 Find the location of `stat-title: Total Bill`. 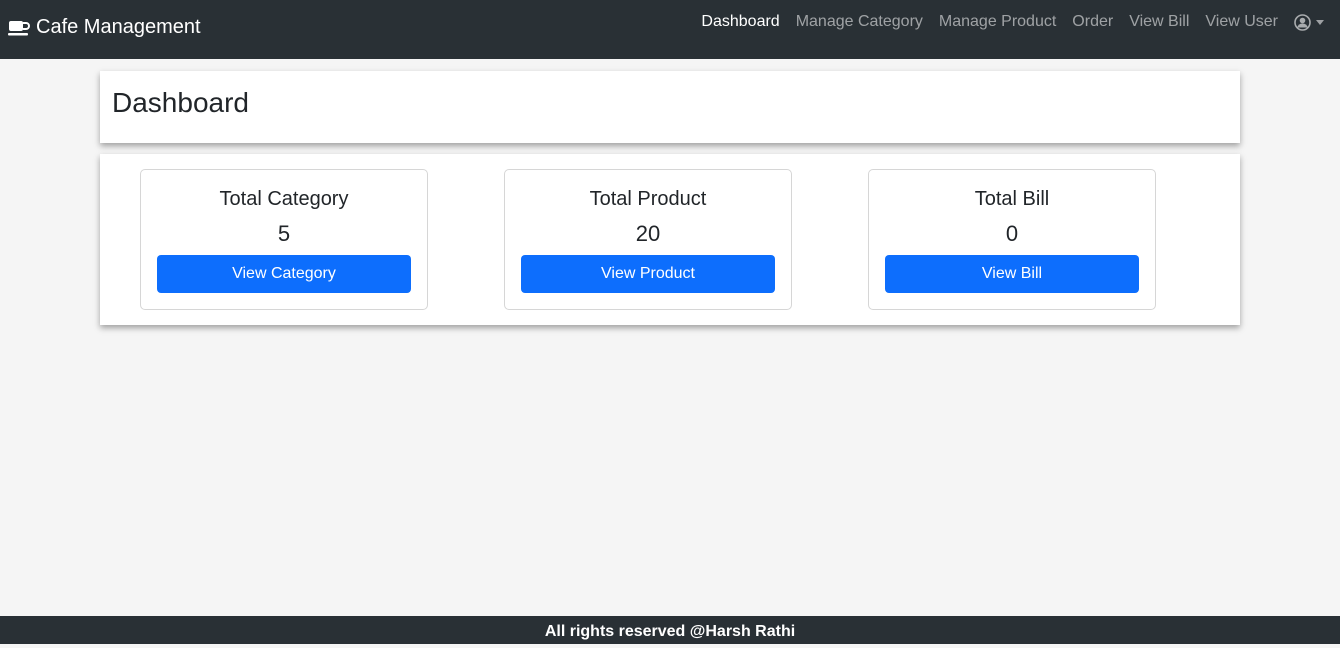

stat-title: Total Bill is located at coordinates (1012, 199).